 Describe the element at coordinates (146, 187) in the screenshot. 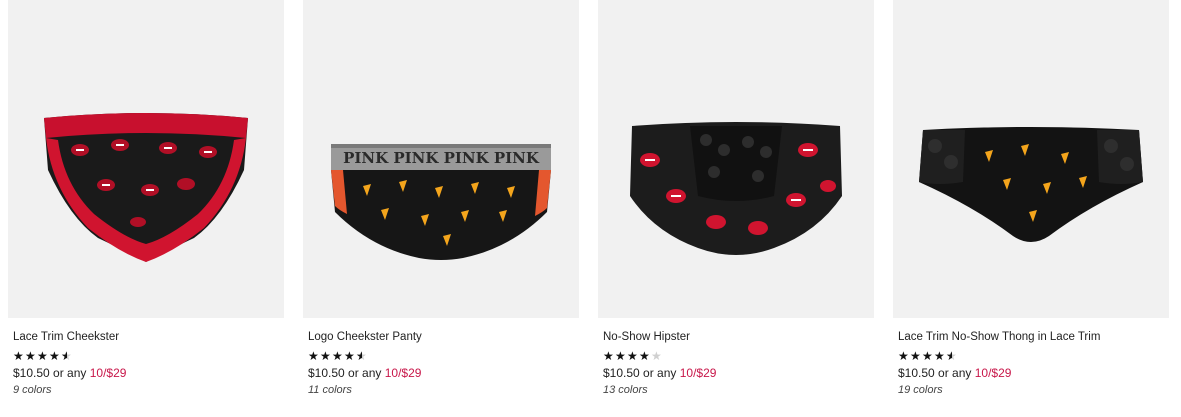

I see `red-lace-cheekster-image` at that location.